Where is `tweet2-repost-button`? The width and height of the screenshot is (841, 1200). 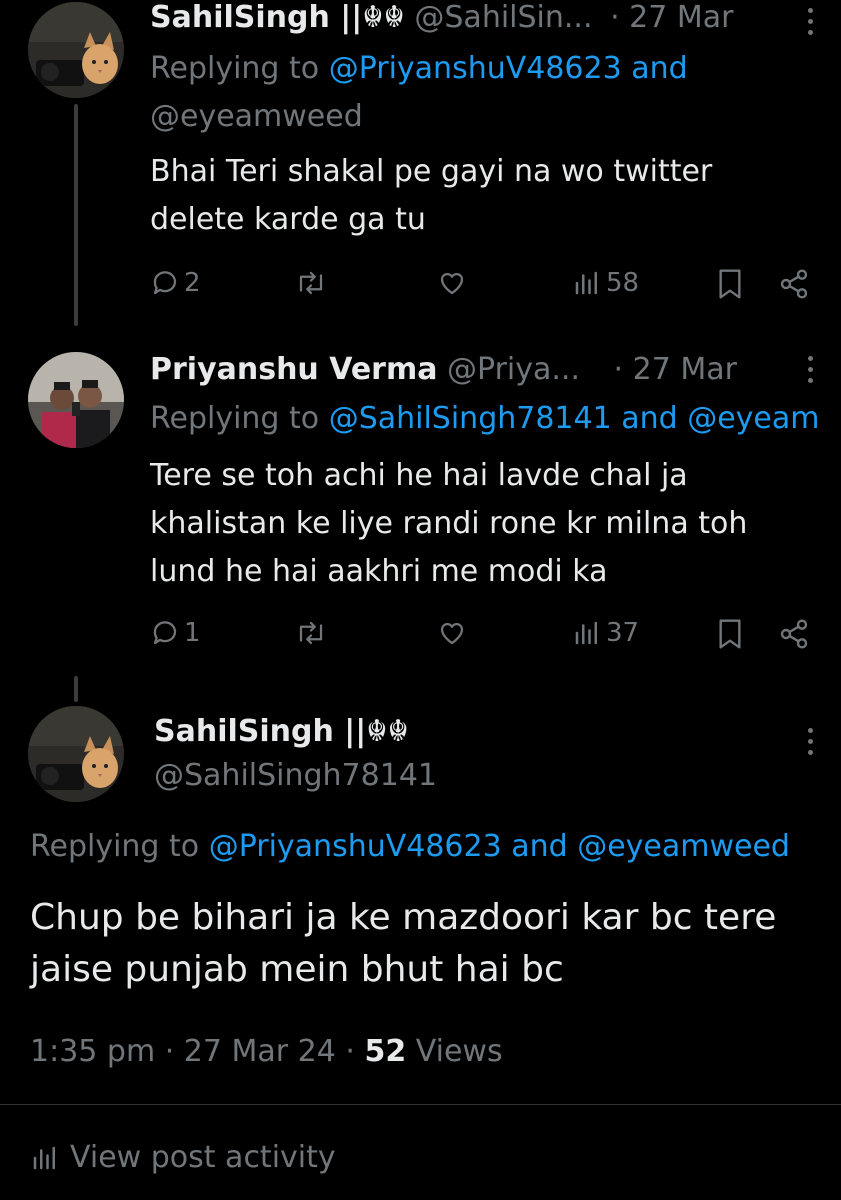
tweet2-repost-button is located at coordinates (311, 633).